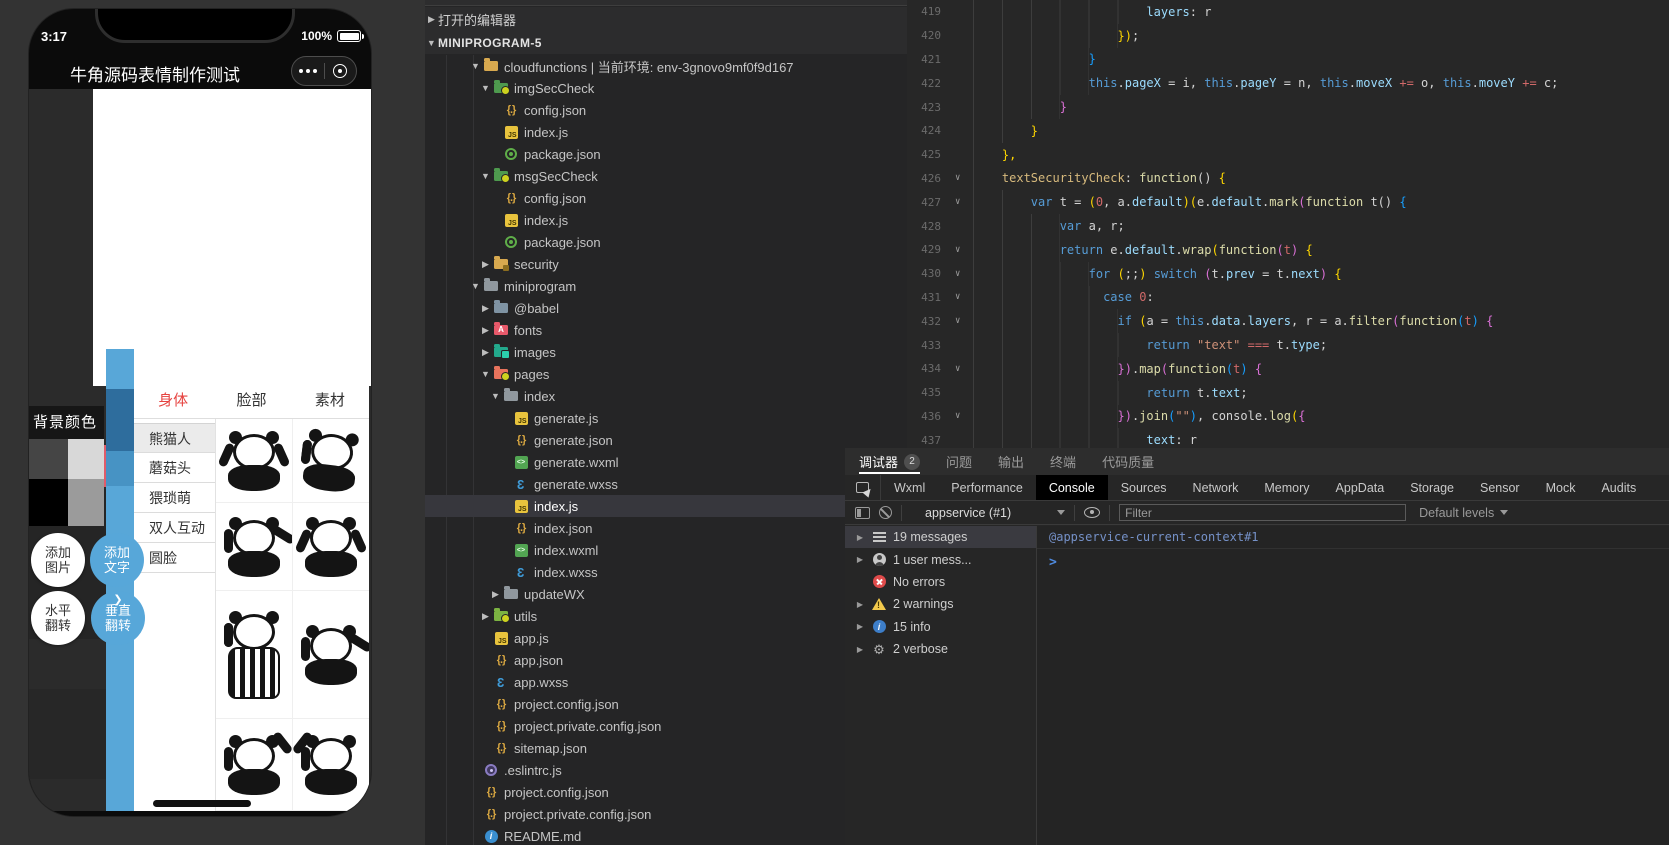 This screenshot has width=1669, height=845. I want to click on tree-item-@babel: ▶ @babel, so click(666, 308).